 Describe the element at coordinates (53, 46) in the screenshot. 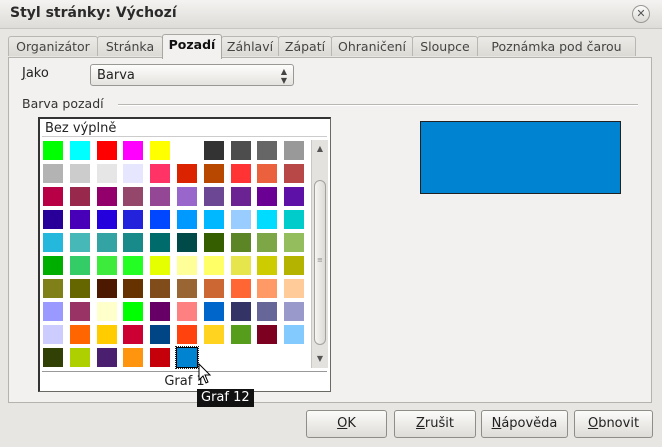

I see `tab-organizator: Organizátor` at that location.